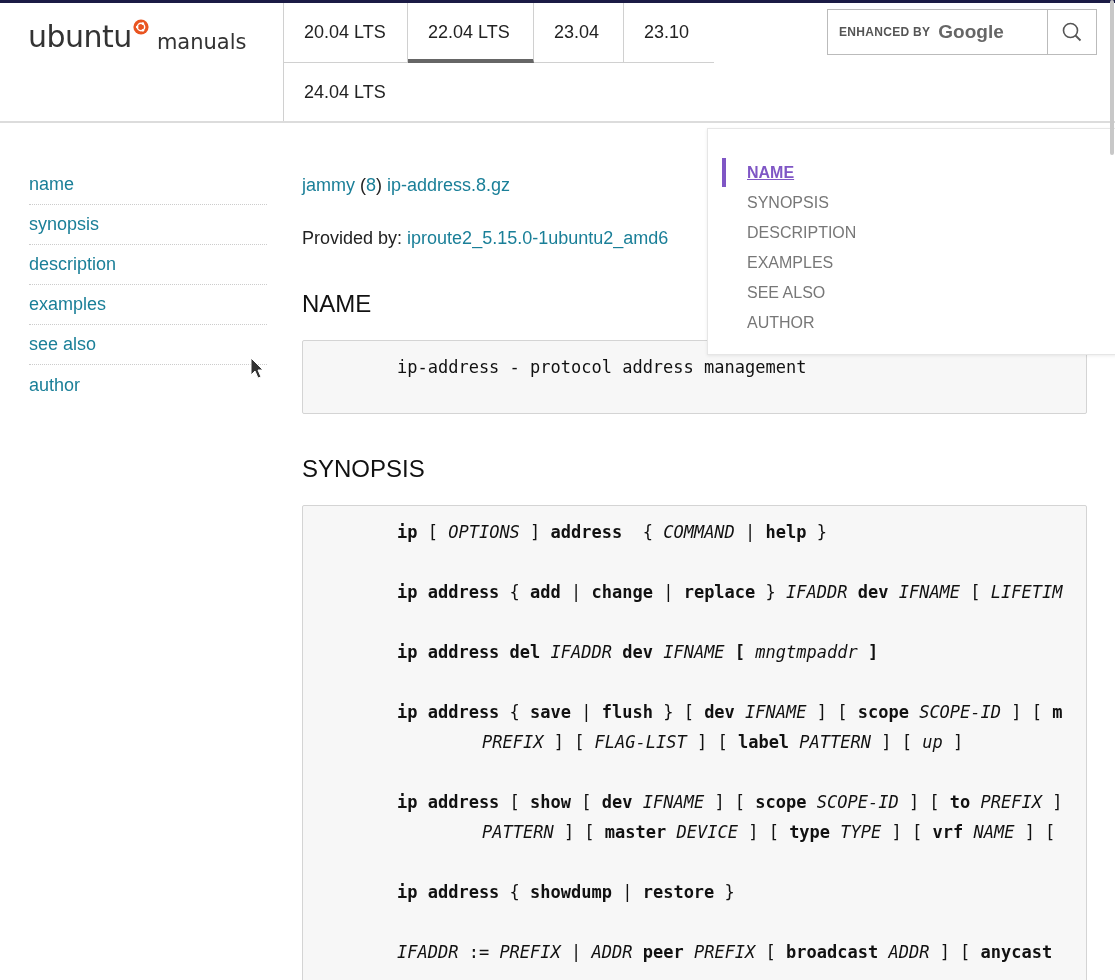 This screenshot has height=980, width=1115. What do you see at coordinates (363, 185) in the screenshot?
I see `section-paren: (` at bounding box center [363, 185].